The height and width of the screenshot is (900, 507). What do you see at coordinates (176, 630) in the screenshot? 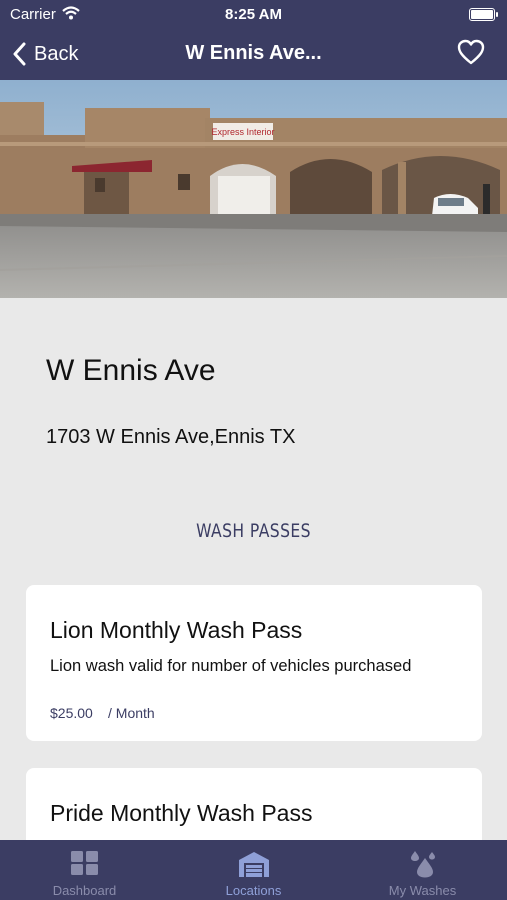
I see `wash-pass-name: Lion Monthly Wash Pass` at bounding box center [176, 630].